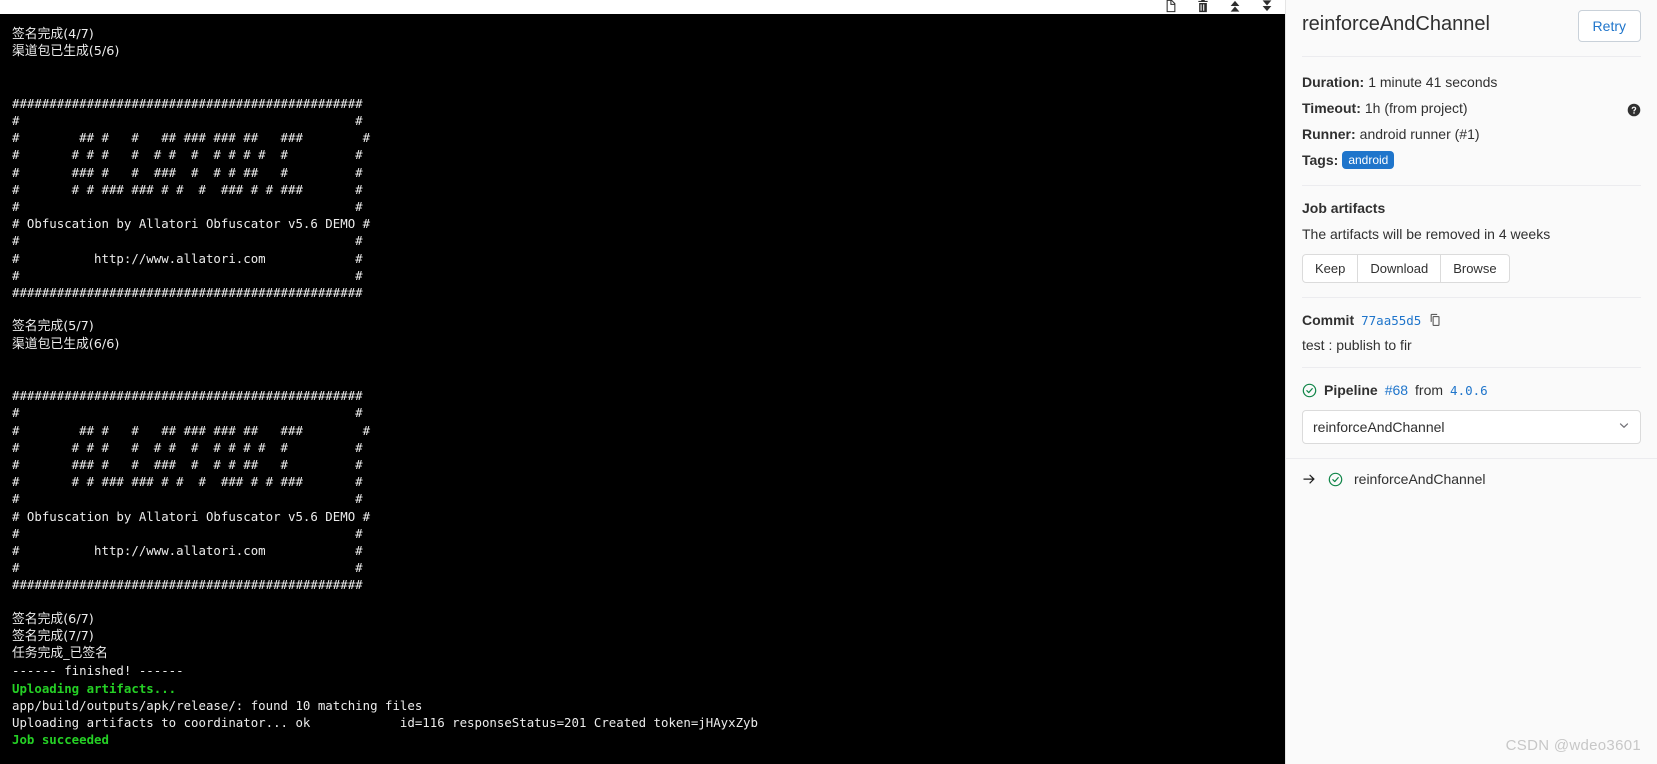 This screenshot has width=1657, height=764. I want to click on log-line: 渠道包已生成(5/6), so click(66, 52).